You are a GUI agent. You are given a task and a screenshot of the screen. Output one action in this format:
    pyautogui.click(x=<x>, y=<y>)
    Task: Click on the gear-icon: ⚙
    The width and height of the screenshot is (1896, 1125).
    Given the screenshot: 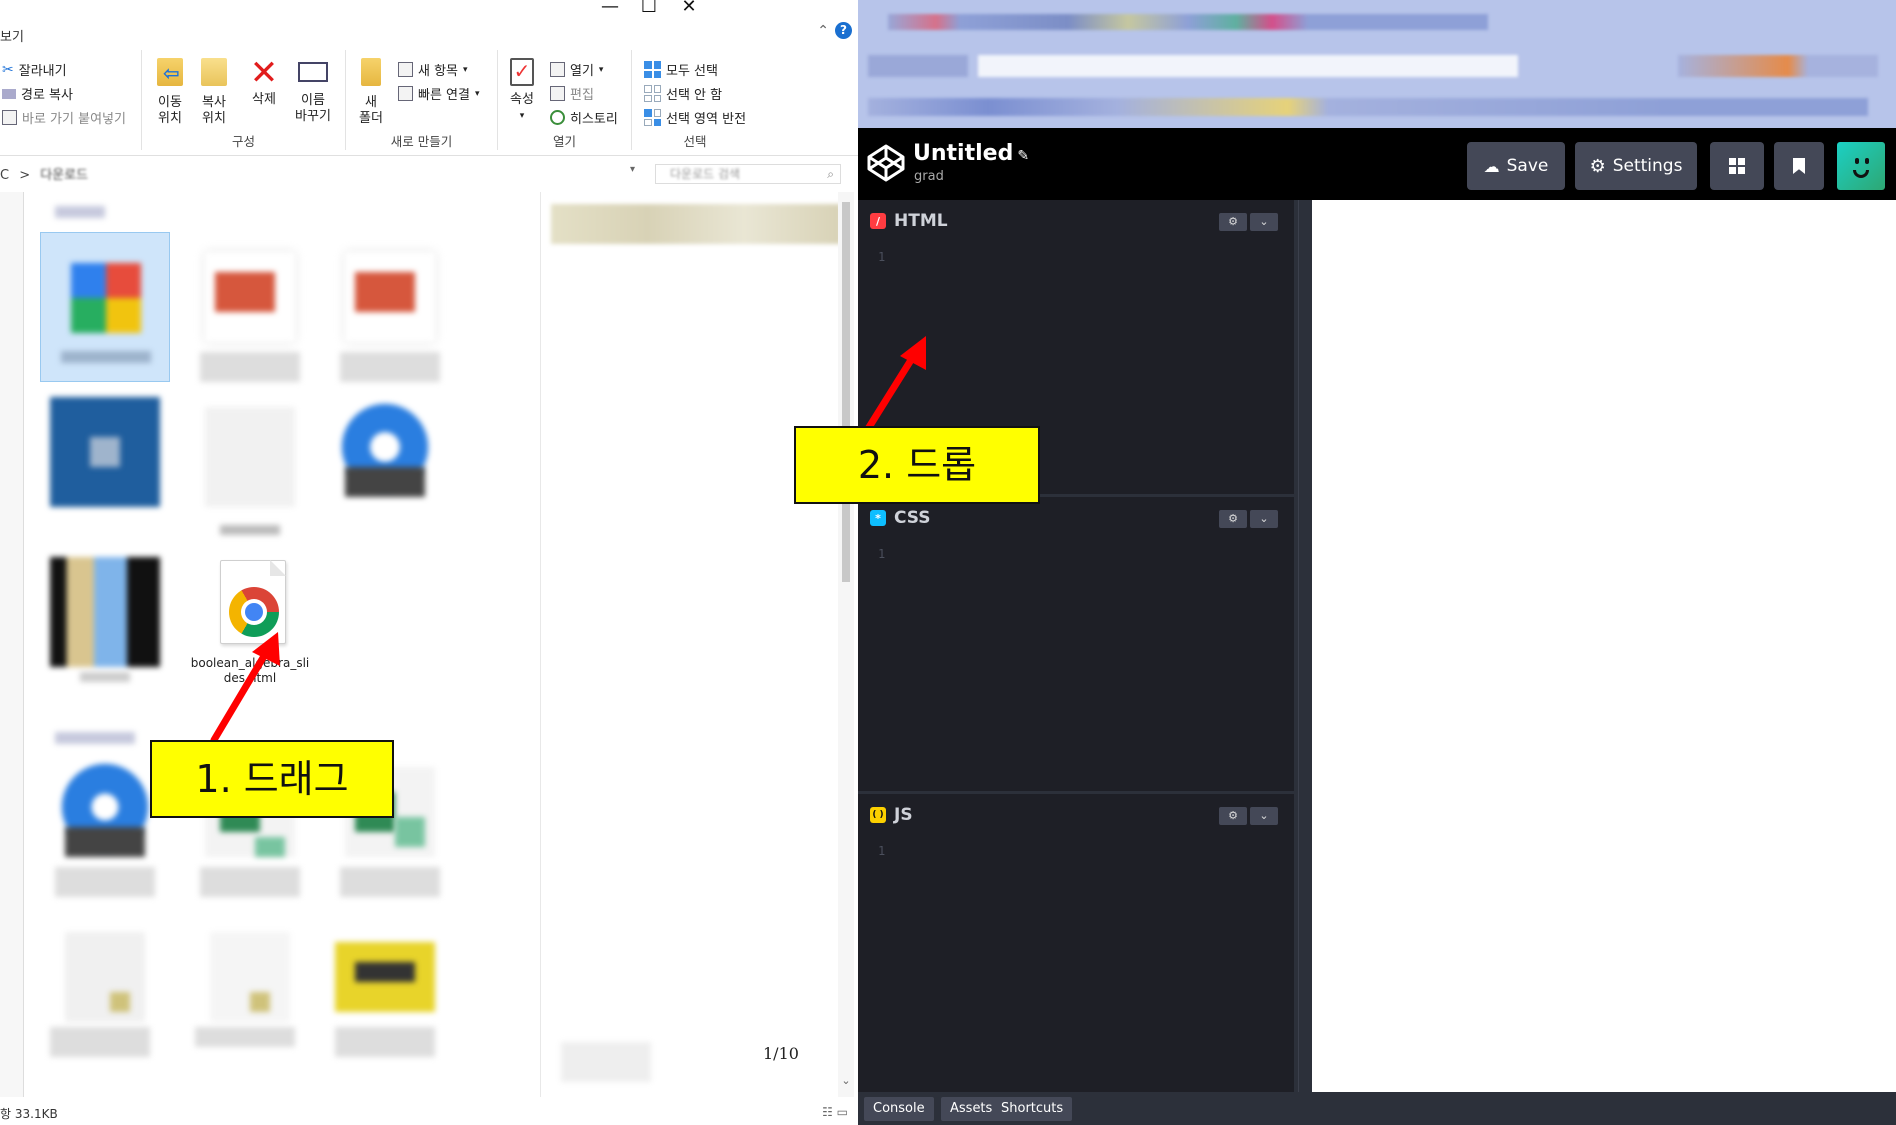 What is the action you would take?
    pyautogui.click(x=1597, y=166)
    